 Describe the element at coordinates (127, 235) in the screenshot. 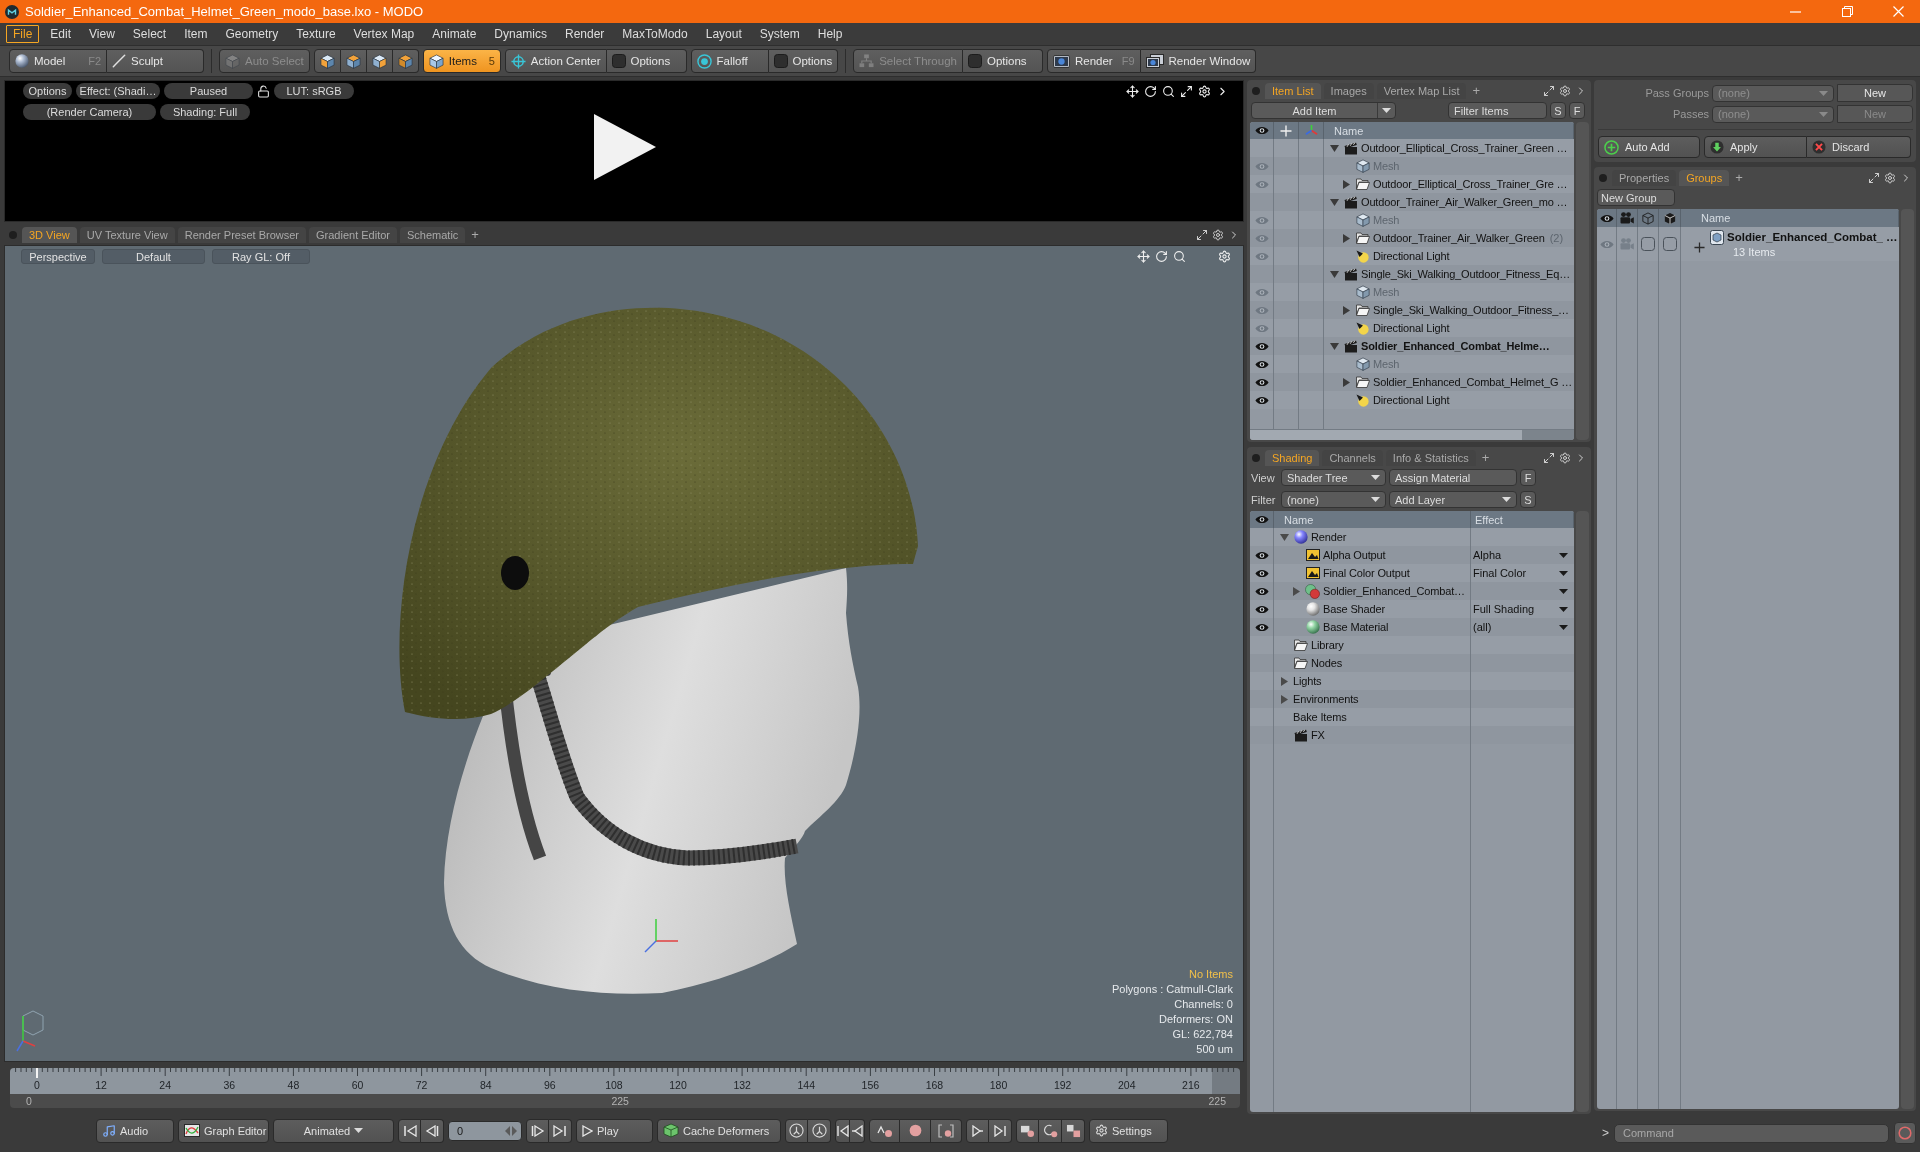

I see `panel-tab: UV Texture View` at that location.